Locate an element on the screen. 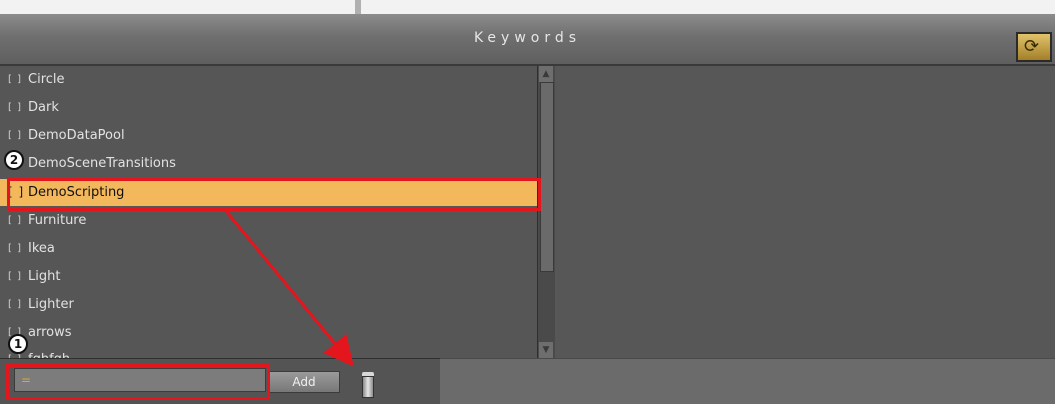 The image size is (1055, 404). refresh-button: ⟳ is located at coordinates (1034, 47).